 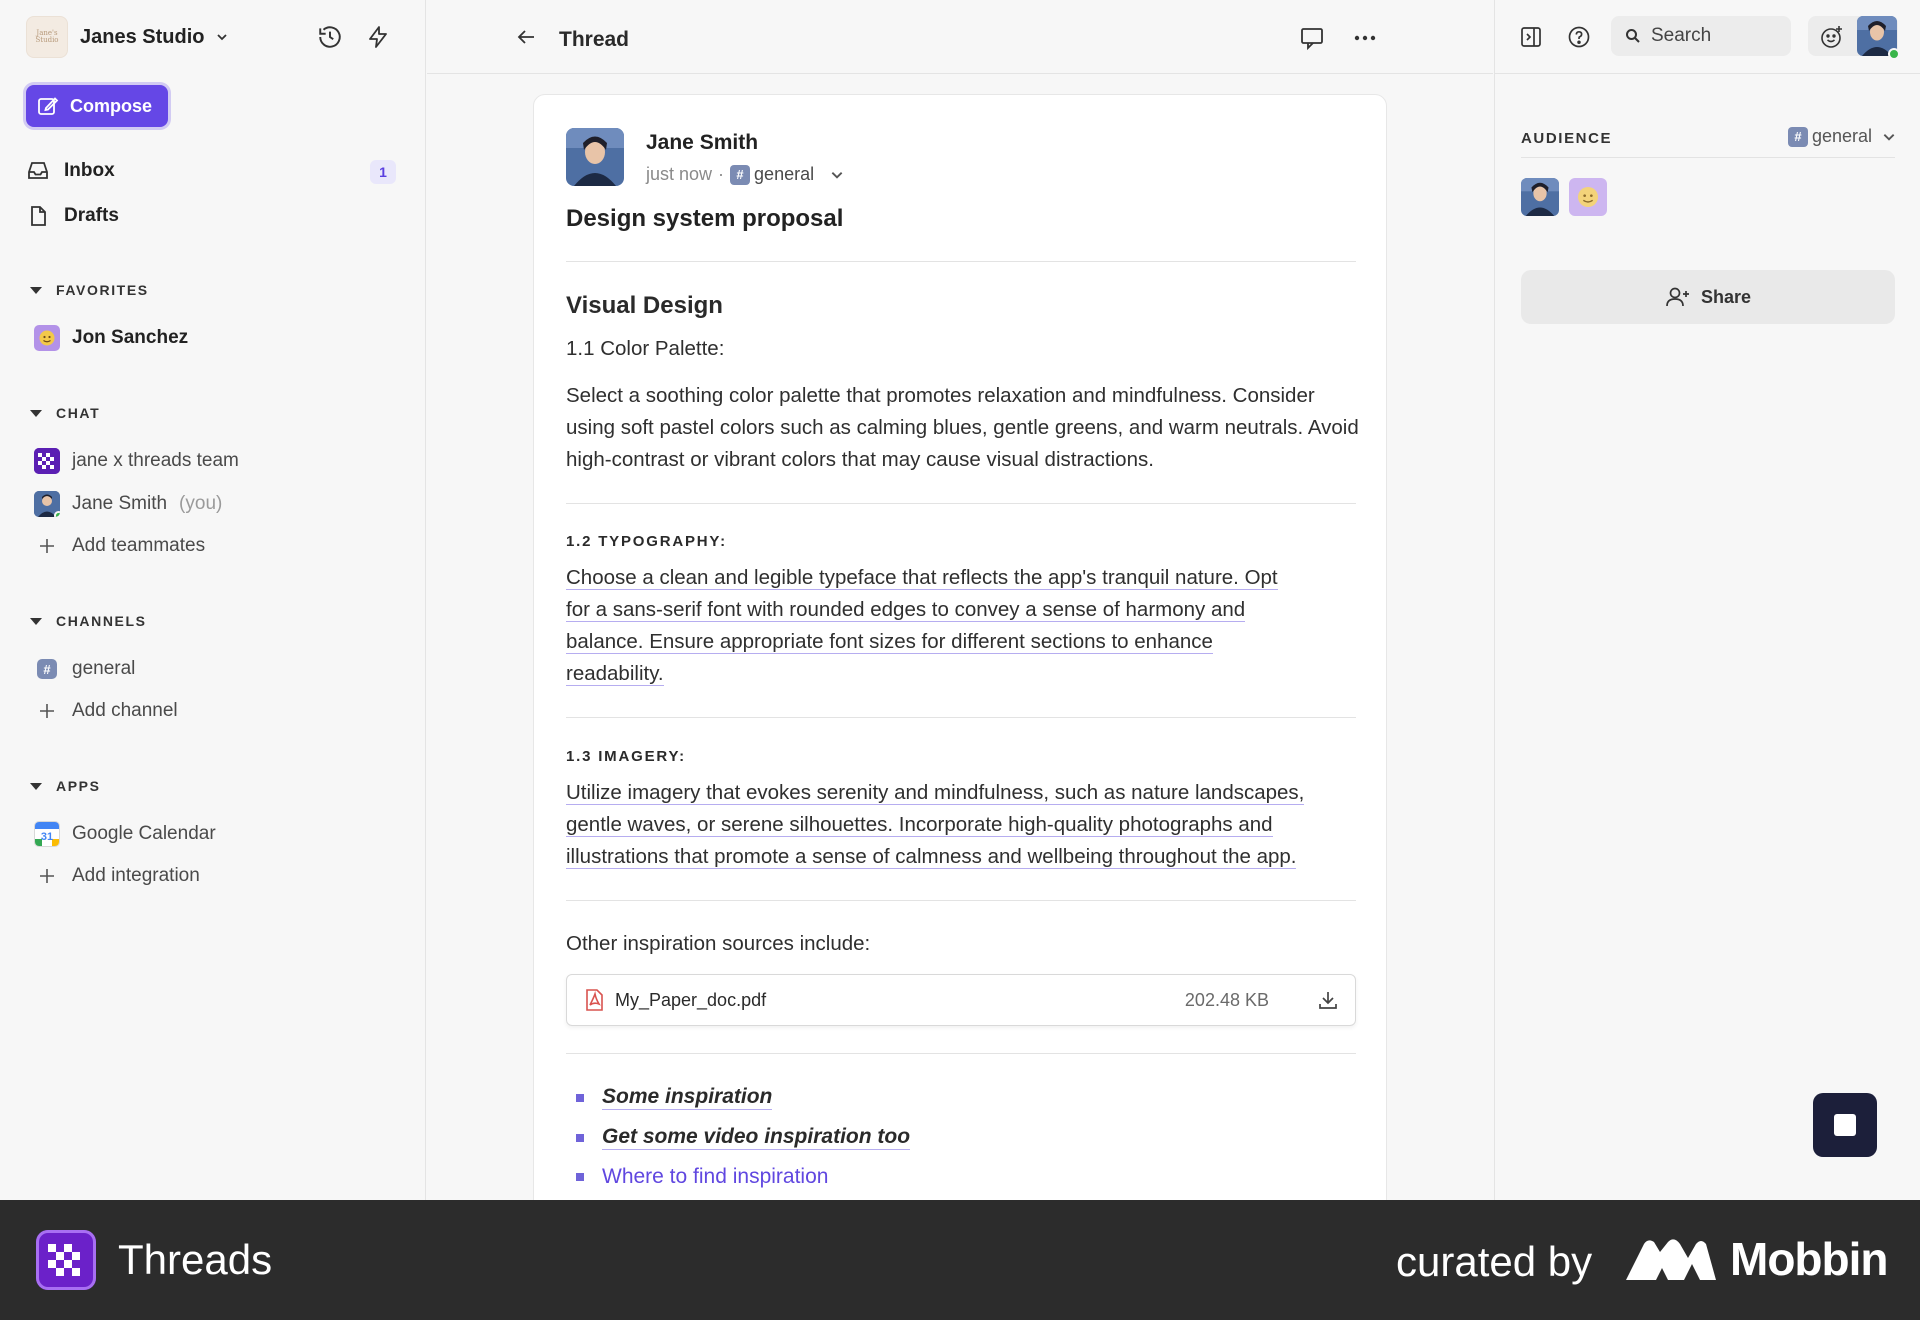 What do you see at coordinates (1365, 38) in the screenshot?
I see `more-options-icon` at bounding box center [1365, 38].